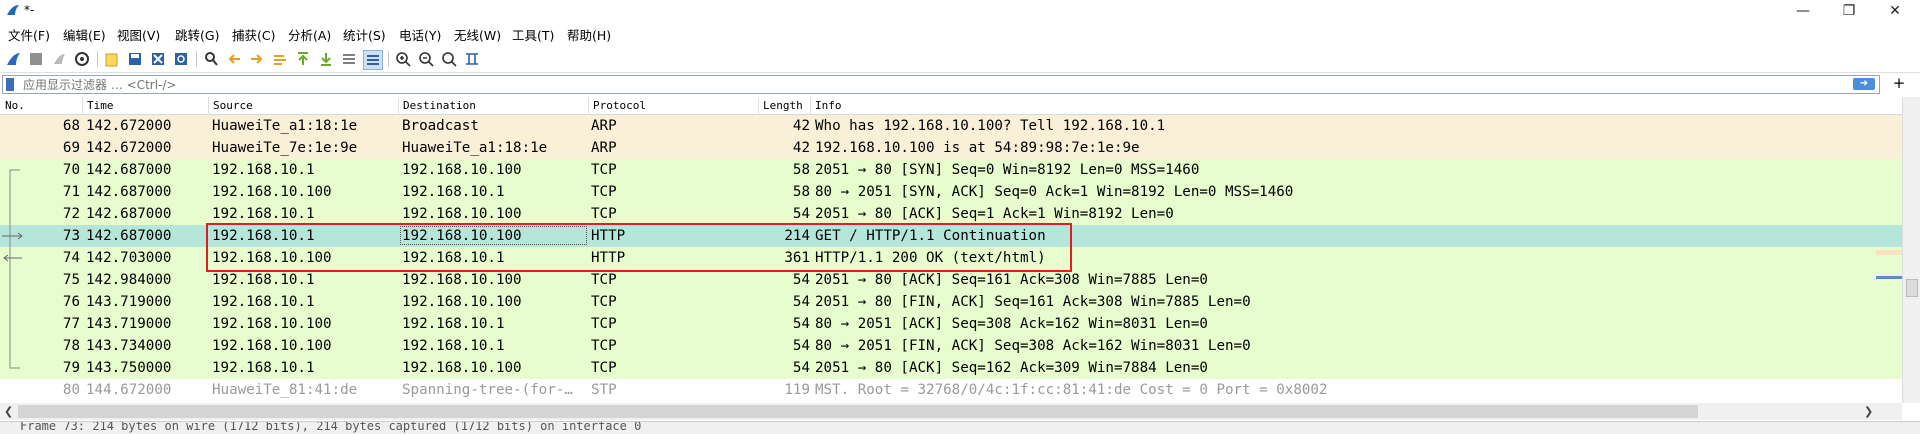  What do you see at coordinates (440, 126) in the screenshot?
I see `packet-destination-cell: Broadcast` at bounding box center [440, 126].